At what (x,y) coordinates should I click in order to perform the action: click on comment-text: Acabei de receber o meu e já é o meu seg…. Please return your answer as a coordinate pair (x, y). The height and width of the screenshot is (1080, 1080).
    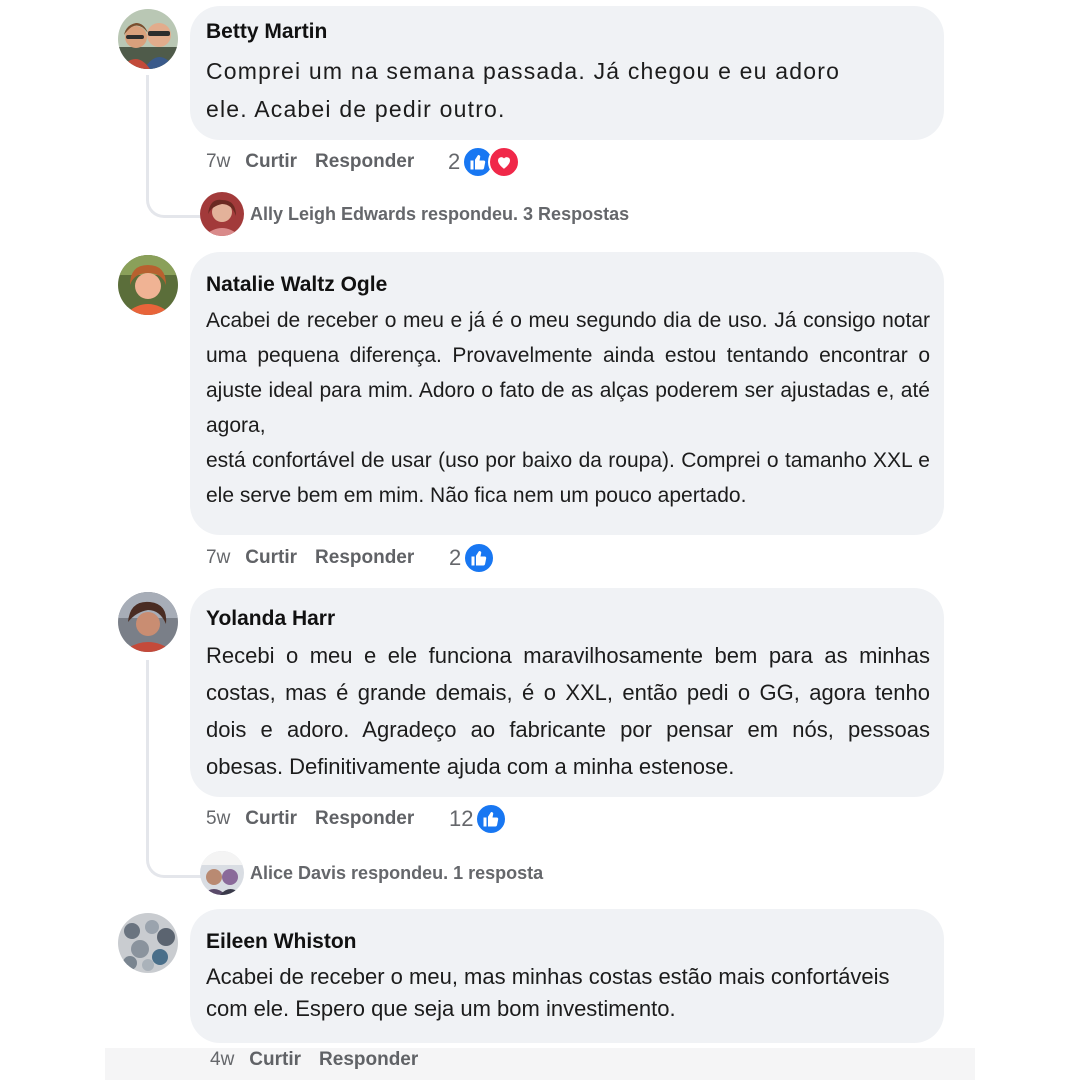
    Looking at the image, I should click on (568, 408).